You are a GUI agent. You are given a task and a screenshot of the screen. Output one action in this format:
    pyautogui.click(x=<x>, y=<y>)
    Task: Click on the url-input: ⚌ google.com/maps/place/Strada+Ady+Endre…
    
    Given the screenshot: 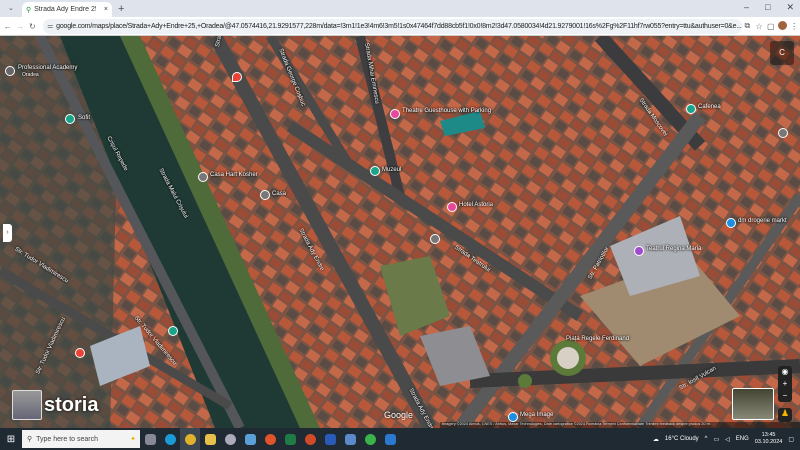 What is the action you would take?
    pyautogui.click(x=392, y=26)
    